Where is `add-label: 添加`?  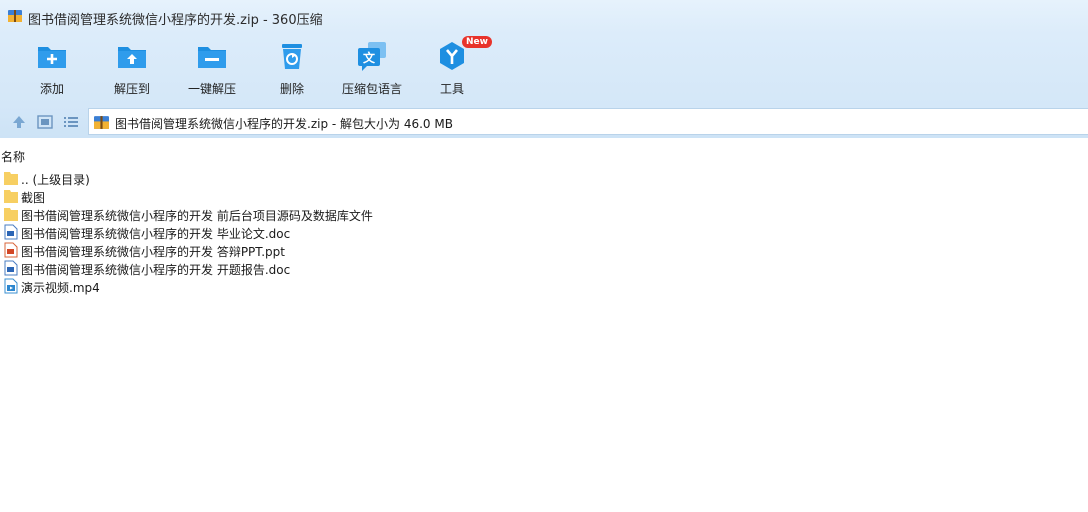 add-label: 添加 is located at coordinates (51, 89).